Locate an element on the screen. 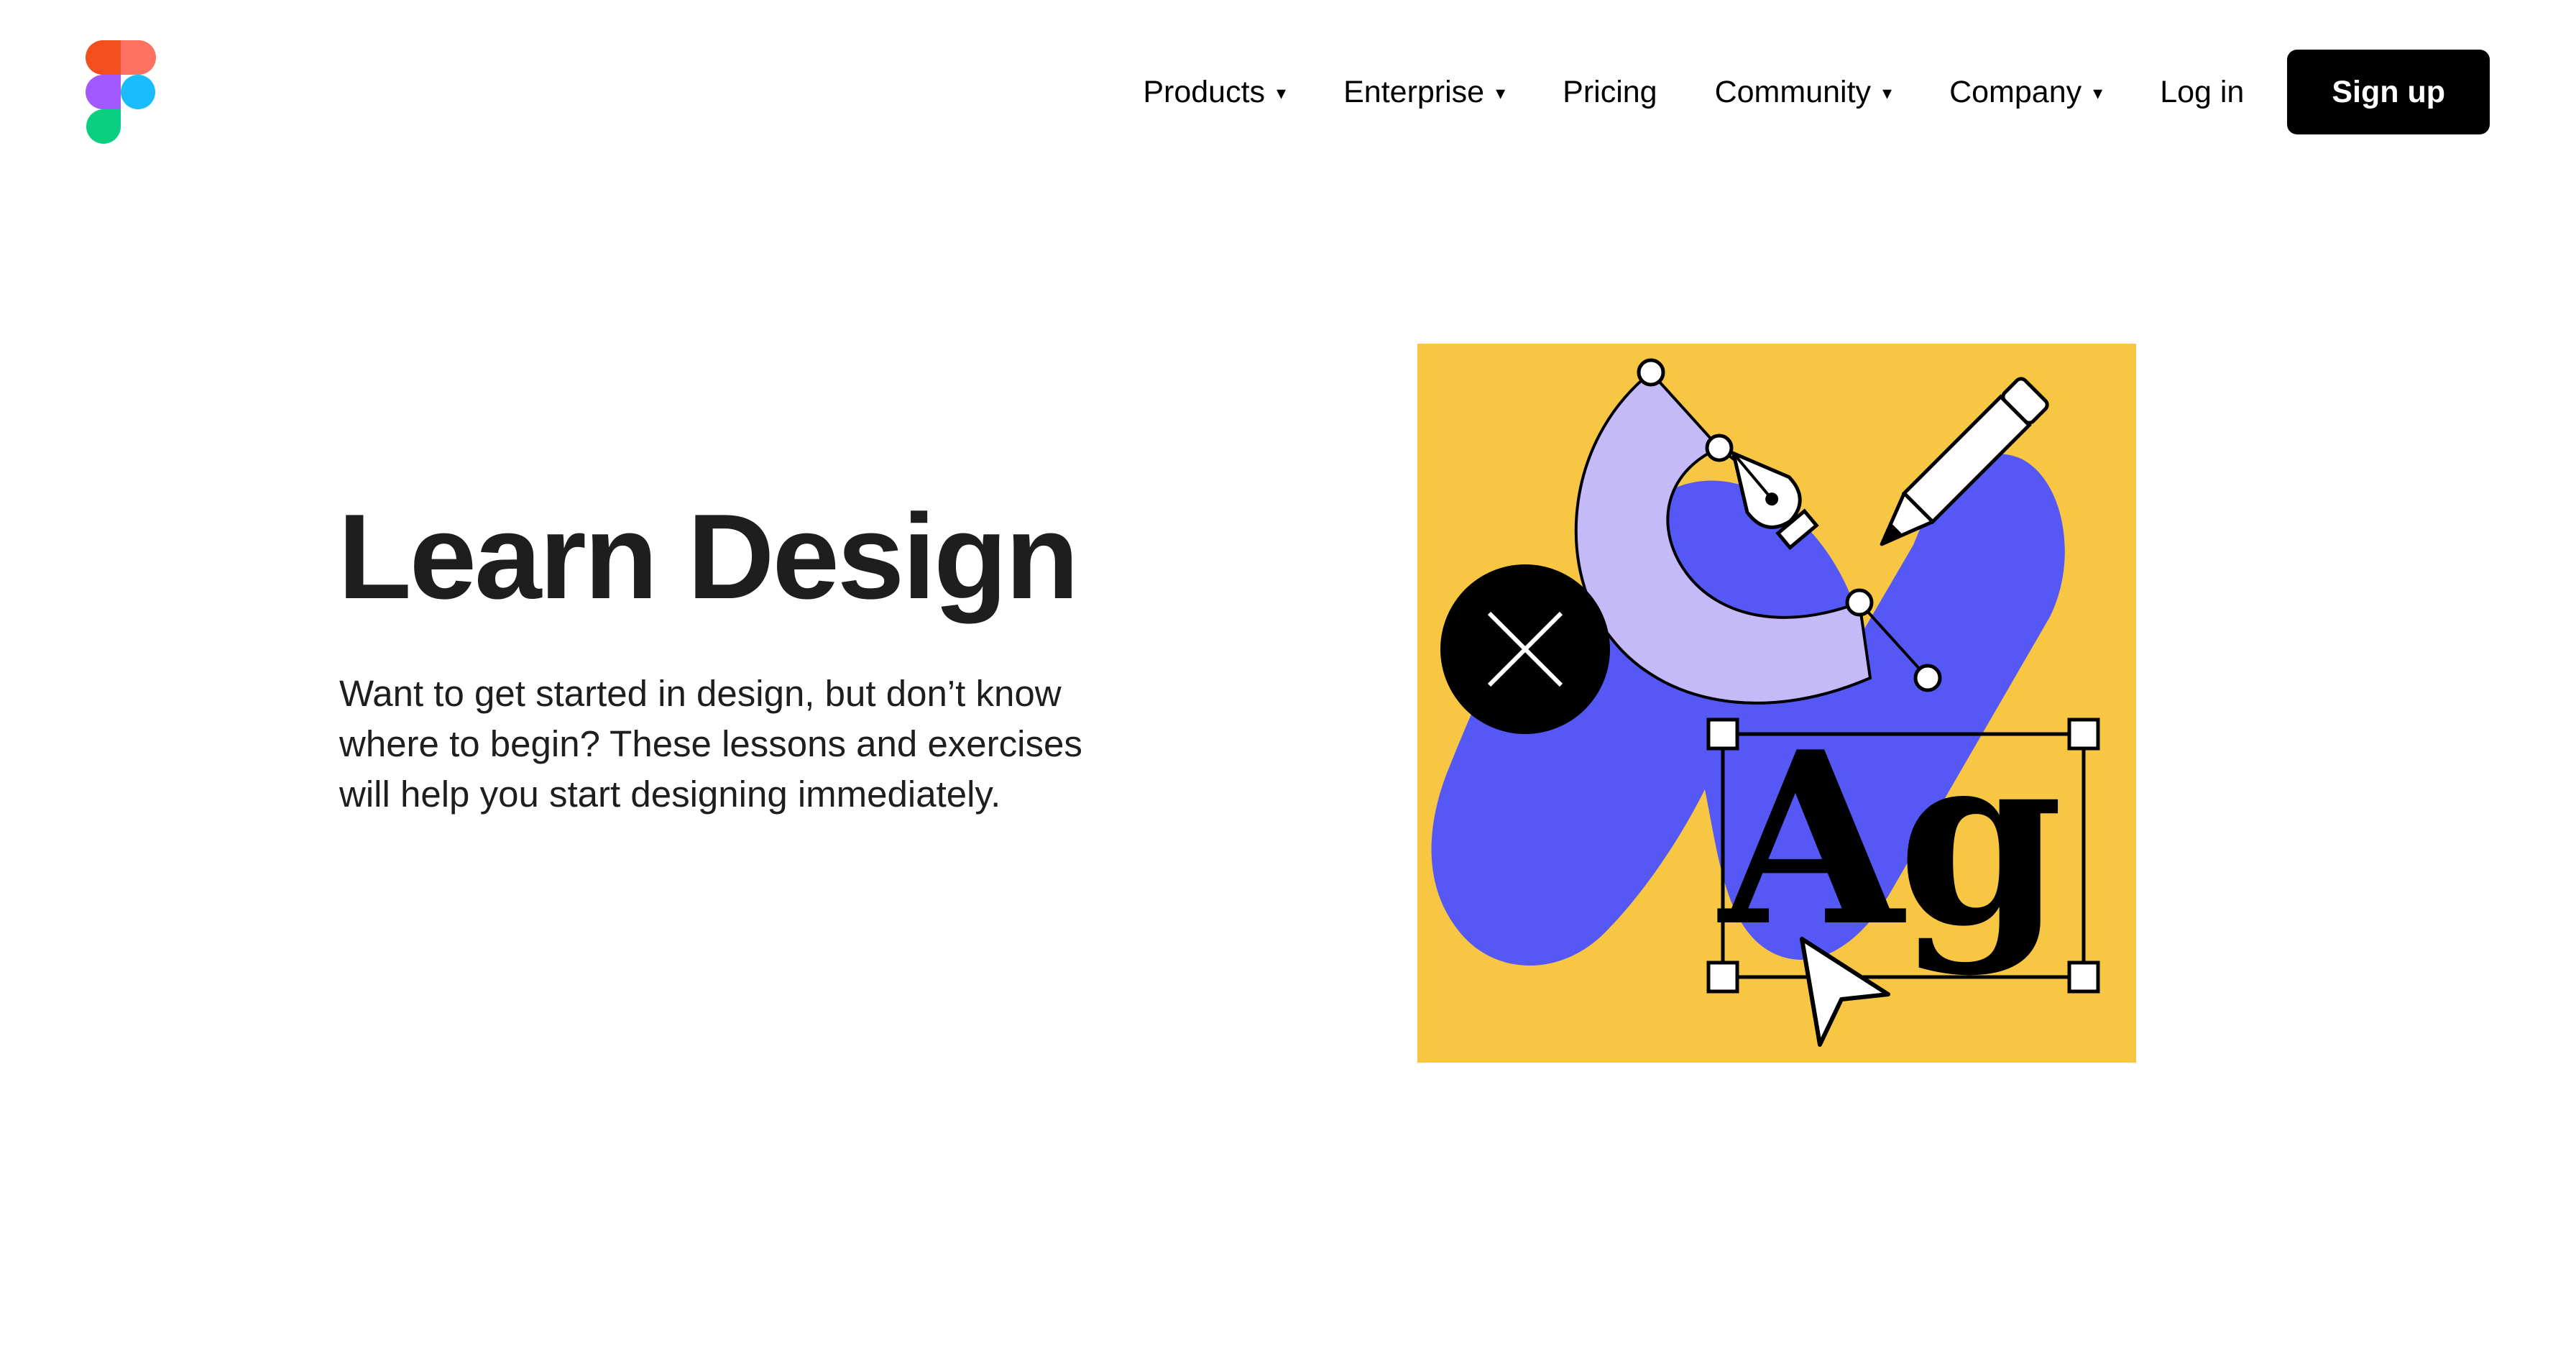 The width and height of the screenshot is (2576, 1366). nav-community: Community ▾ is located at coordinates (1803, 92).